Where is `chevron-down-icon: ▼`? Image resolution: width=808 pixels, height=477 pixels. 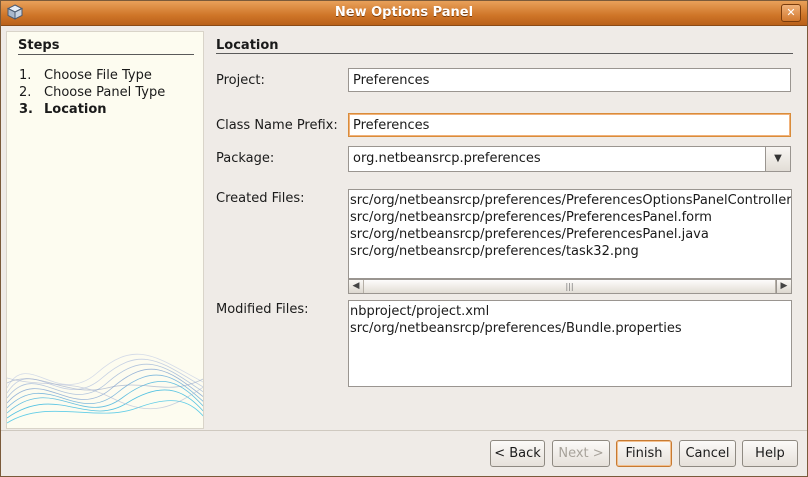
chevron-down-icon: ▼ is located at coordinates (777, 159).